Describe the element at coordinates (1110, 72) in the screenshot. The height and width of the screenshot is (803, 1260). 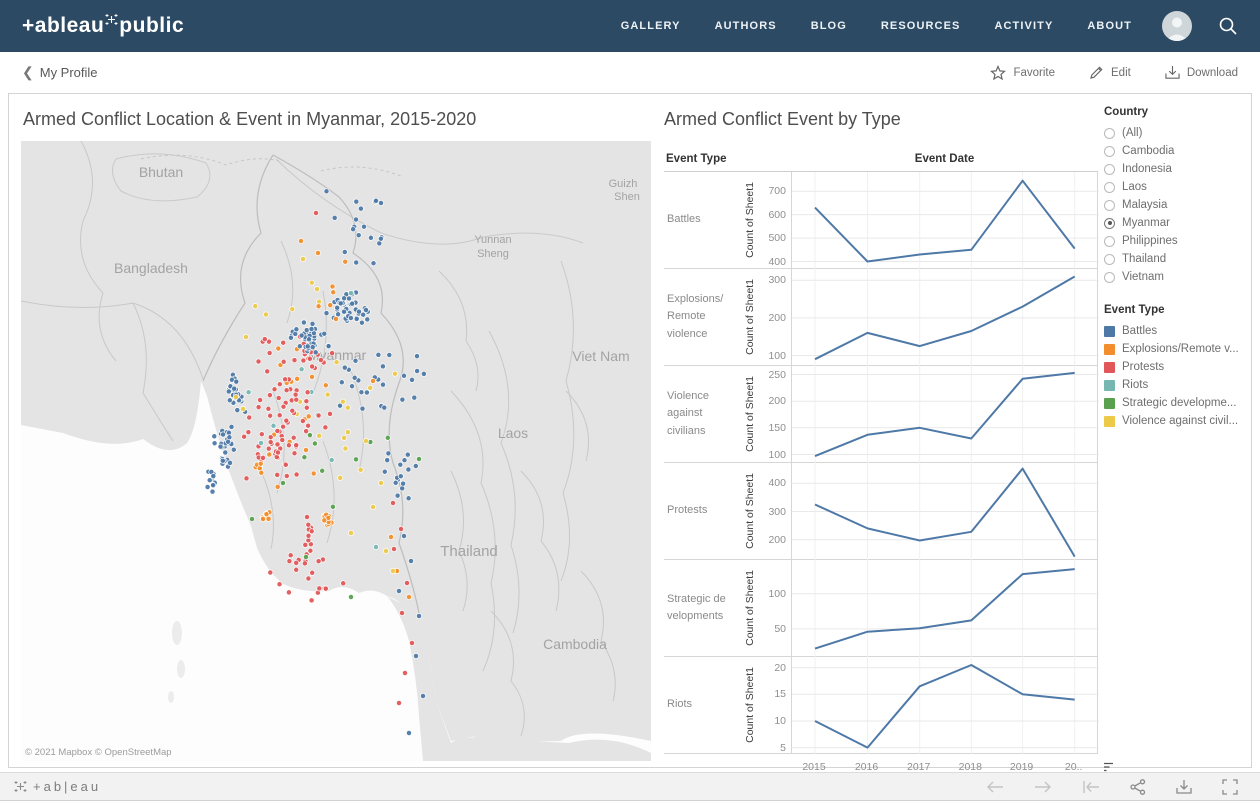
I see `edit-button: Edit` at that location.